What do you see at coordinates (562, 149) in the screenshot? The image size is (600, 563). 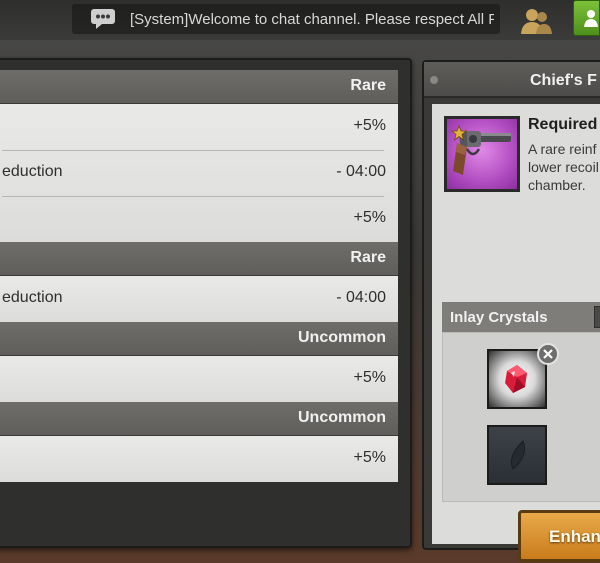 I see `description-line: A rare reinf` at bounding box center [562, 149].